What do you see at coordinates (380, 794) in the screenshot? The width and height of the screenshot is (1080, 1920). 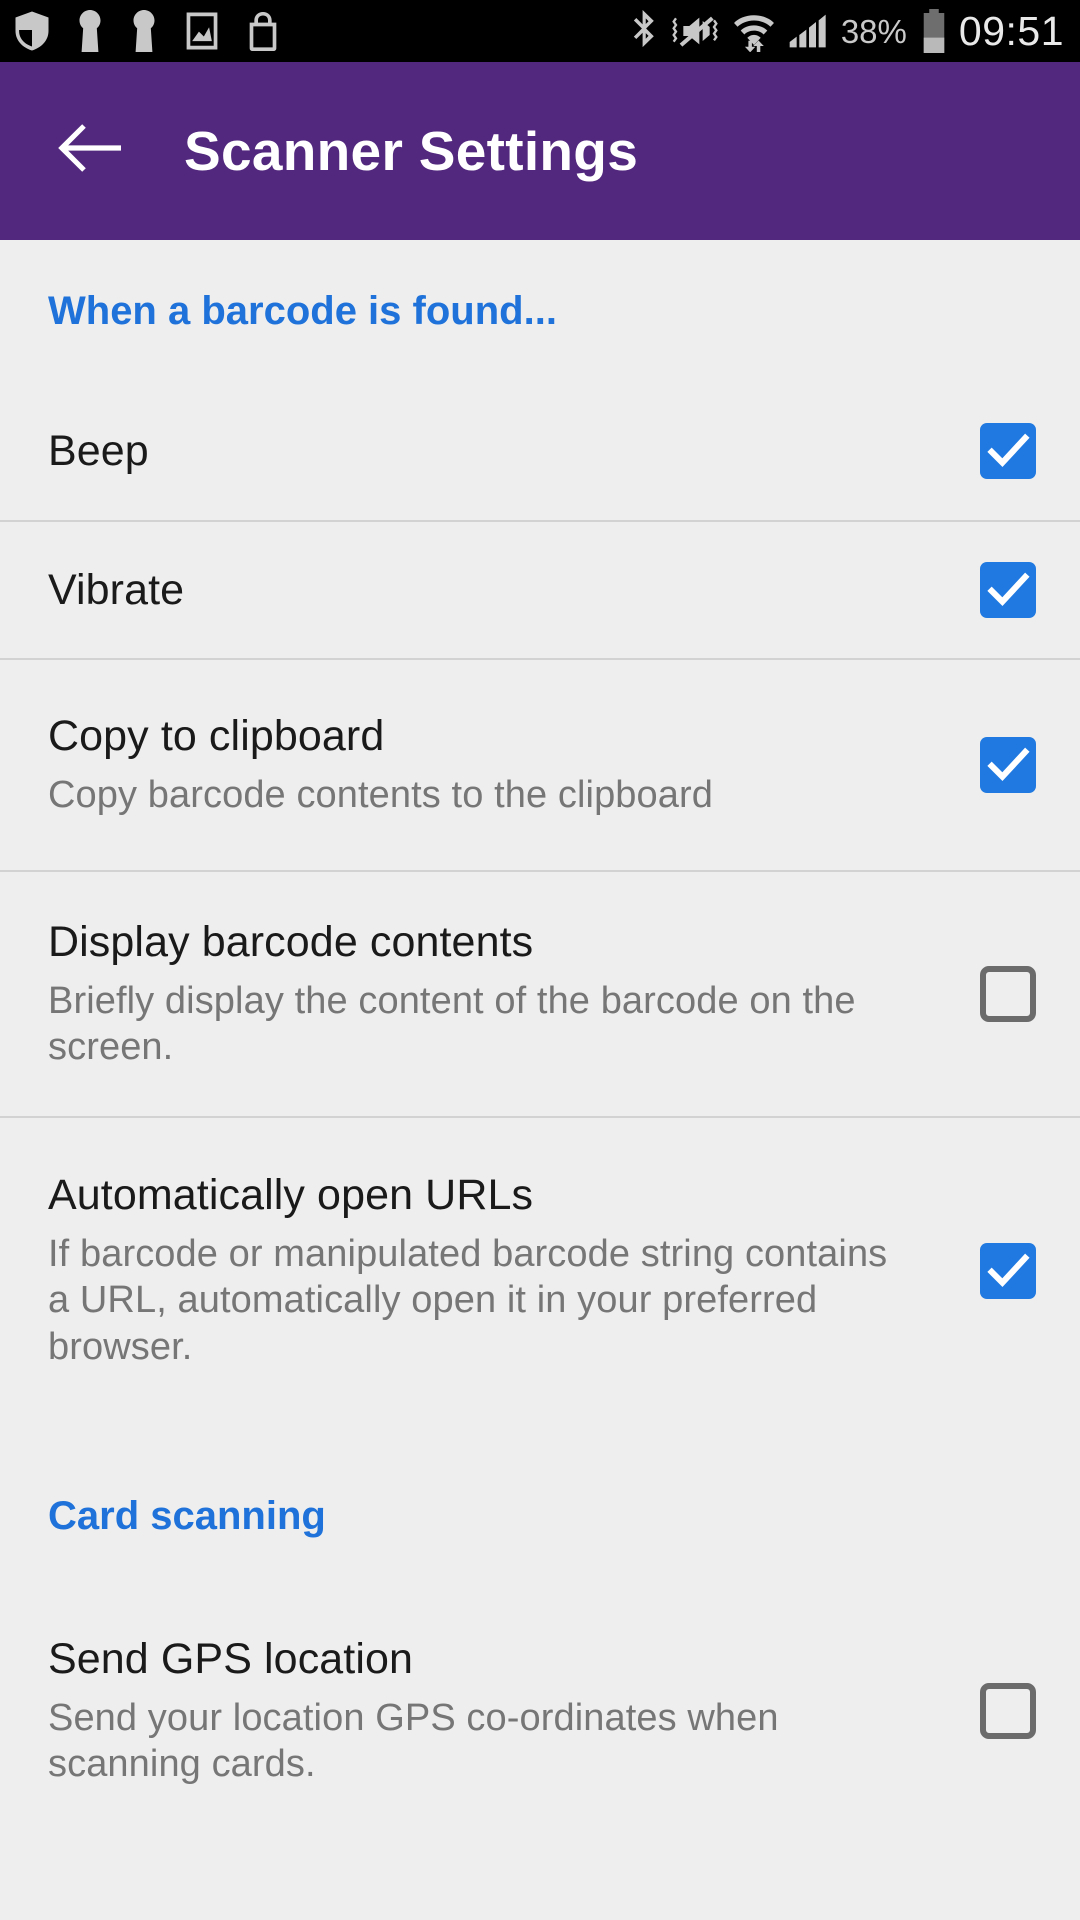 I see `setting-subtitle: Copy barcode contents to the clipboard` at bounding box center [380, 794].